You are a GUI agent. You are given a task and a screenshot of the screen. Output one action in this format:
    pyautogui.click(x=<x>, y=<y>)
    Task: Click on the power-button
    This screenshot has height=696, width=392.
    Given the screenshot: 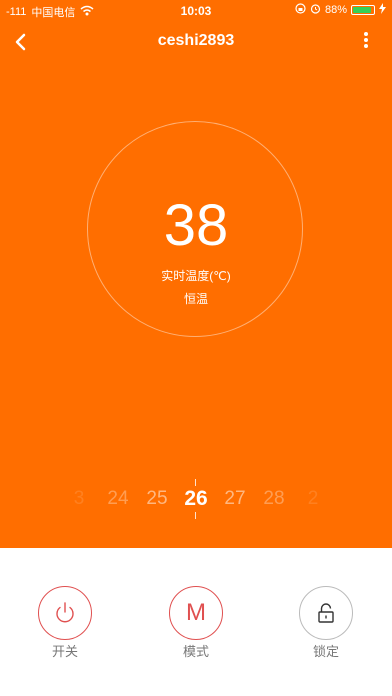 What is the action you would take?
    pyautogui.click(x=65, y=613)
    